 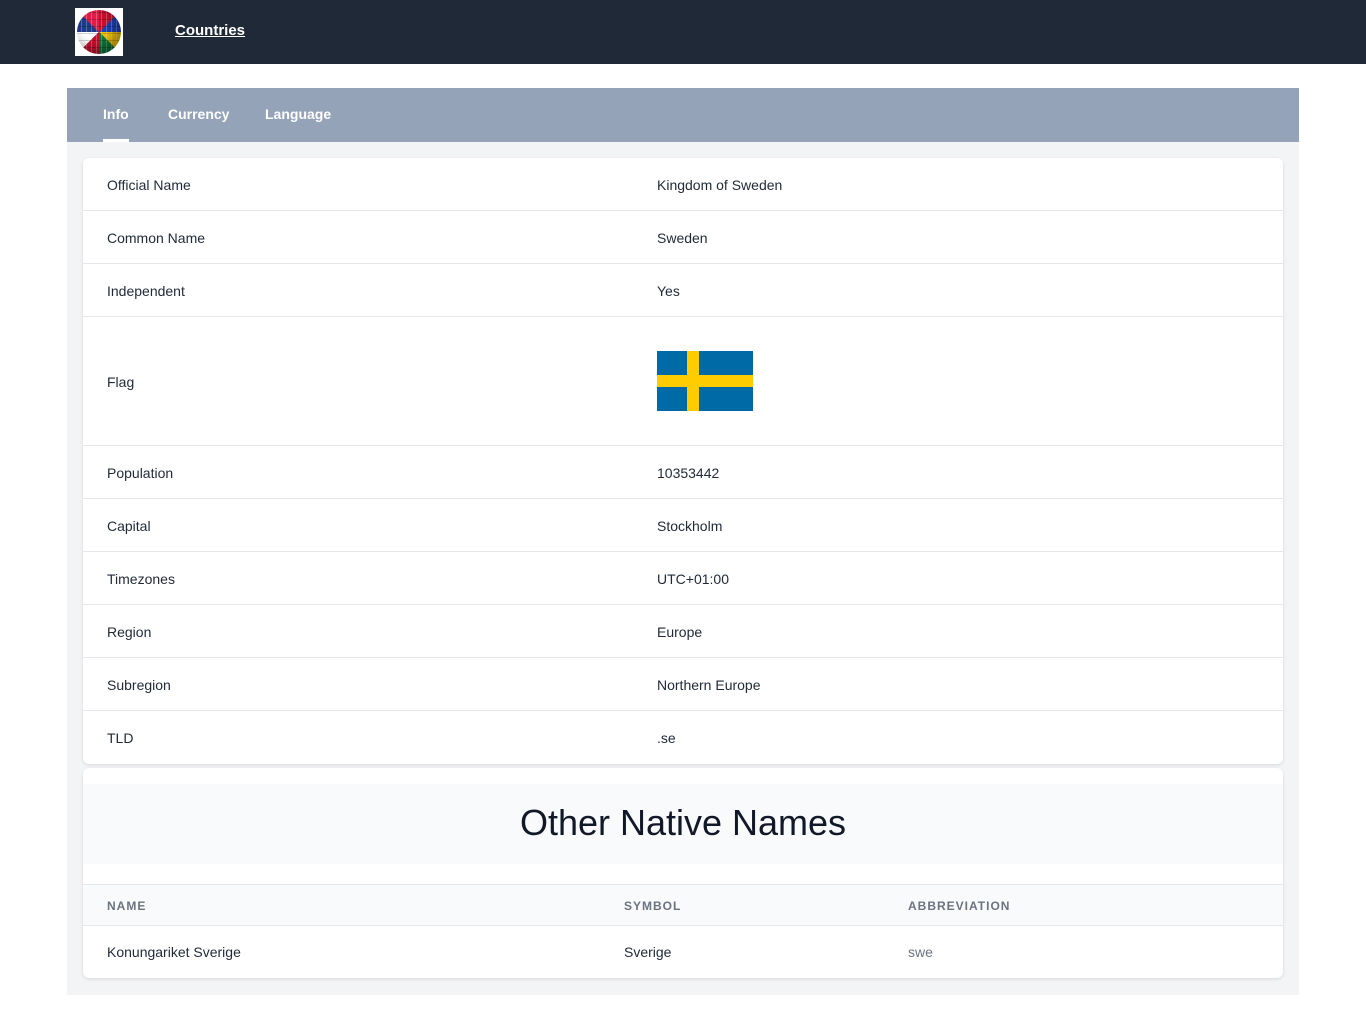 I want to click on info-row-population: Population 10353442, so click(x=683, y=472).